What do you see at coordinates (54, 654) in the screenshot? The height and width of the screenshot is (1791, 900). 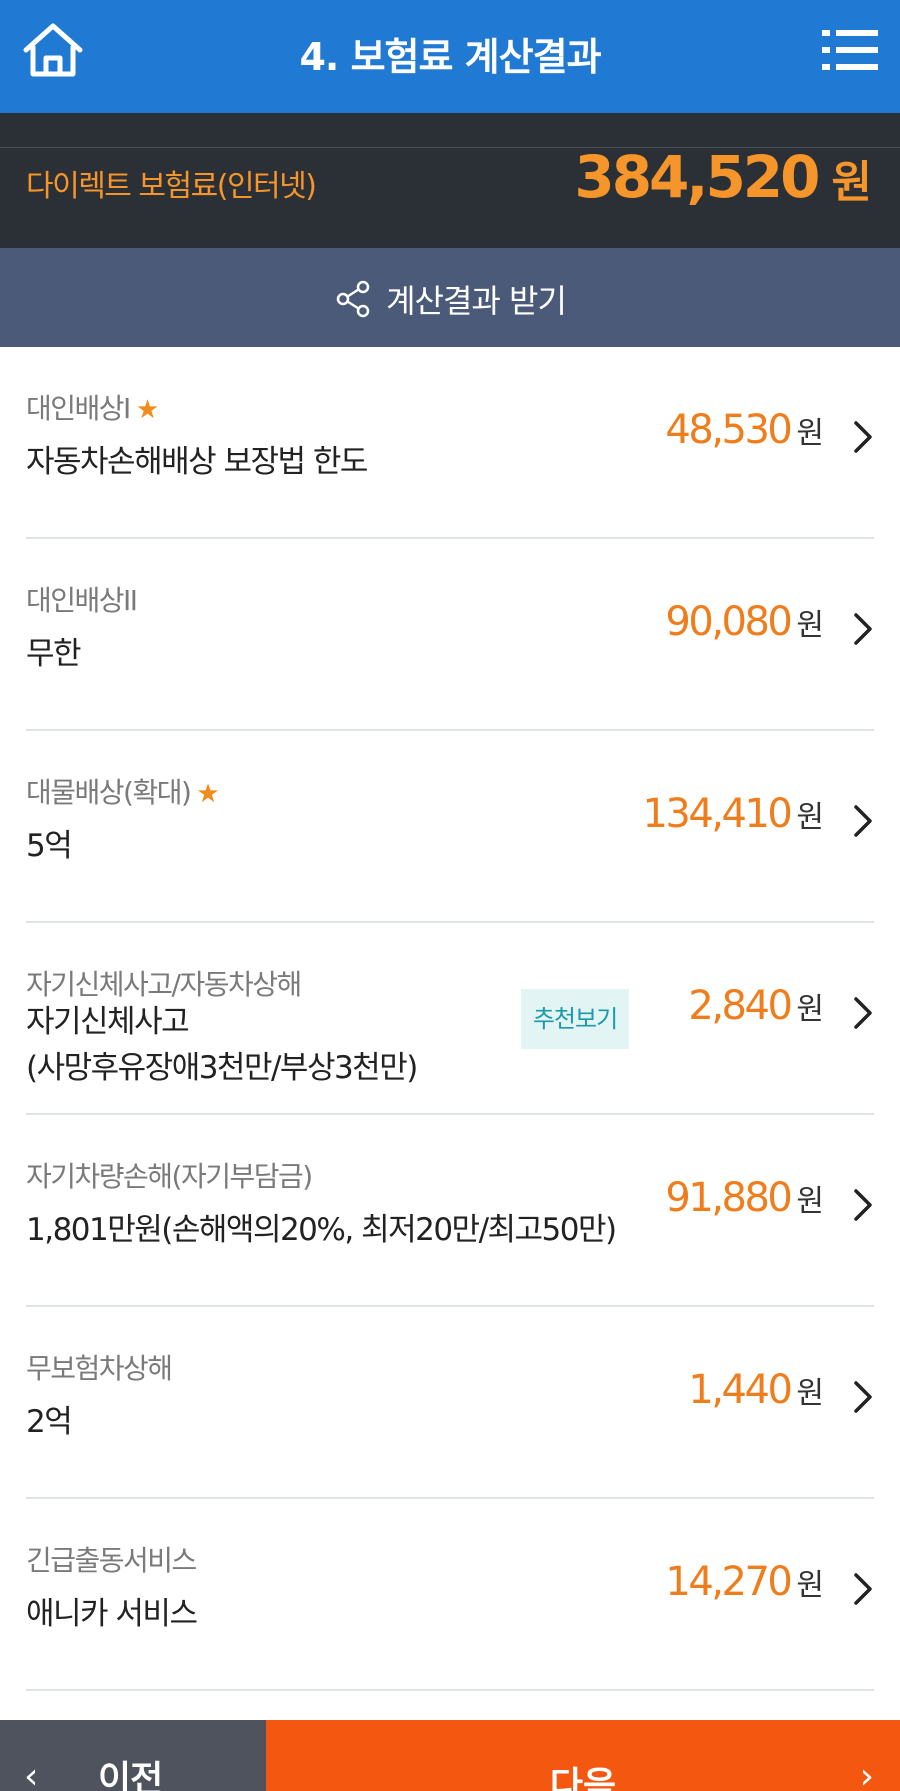 I see `coverage-description: 무한` at bounding box center [54, 654].